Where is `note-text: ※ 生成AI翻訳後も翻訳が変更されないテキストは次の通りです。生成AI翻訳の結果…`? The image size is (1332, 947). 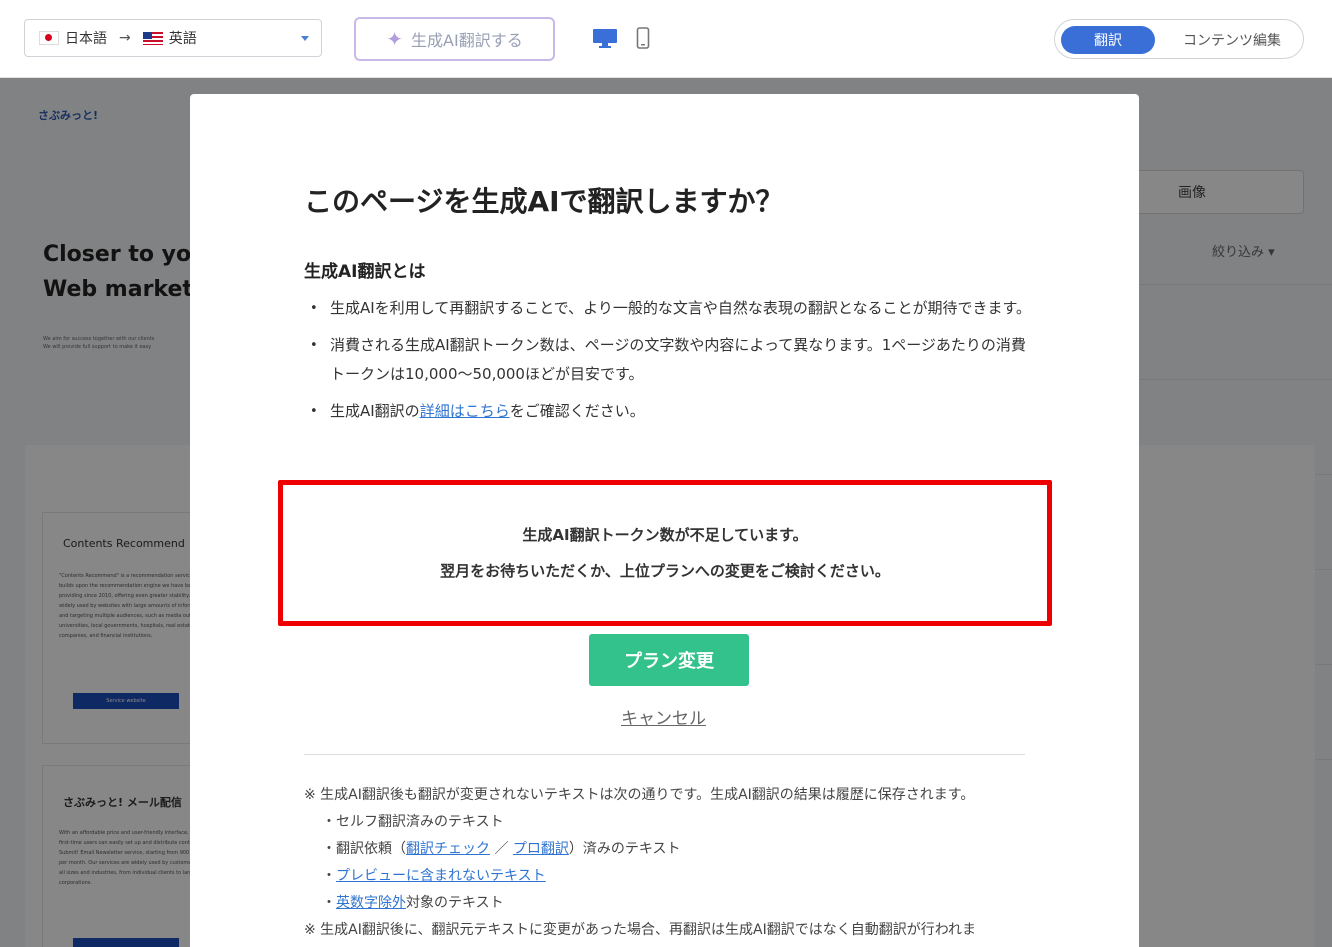 note-text: ※ 生成AI翻訳後も翻訳が変更されないテキストは次の通りです。生成AI翻訳の結果… is located at coordinates (639, 795).